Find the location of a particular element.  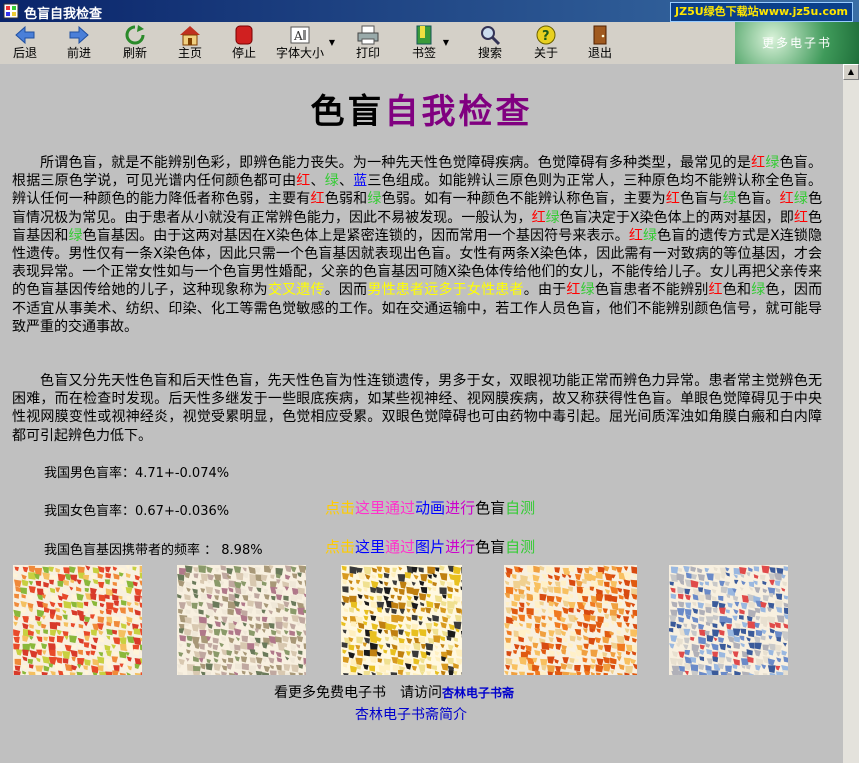

carrier-rate: 我国色盲基因携带者的频率 ： 8.98% is located at coordinates (153, 550).